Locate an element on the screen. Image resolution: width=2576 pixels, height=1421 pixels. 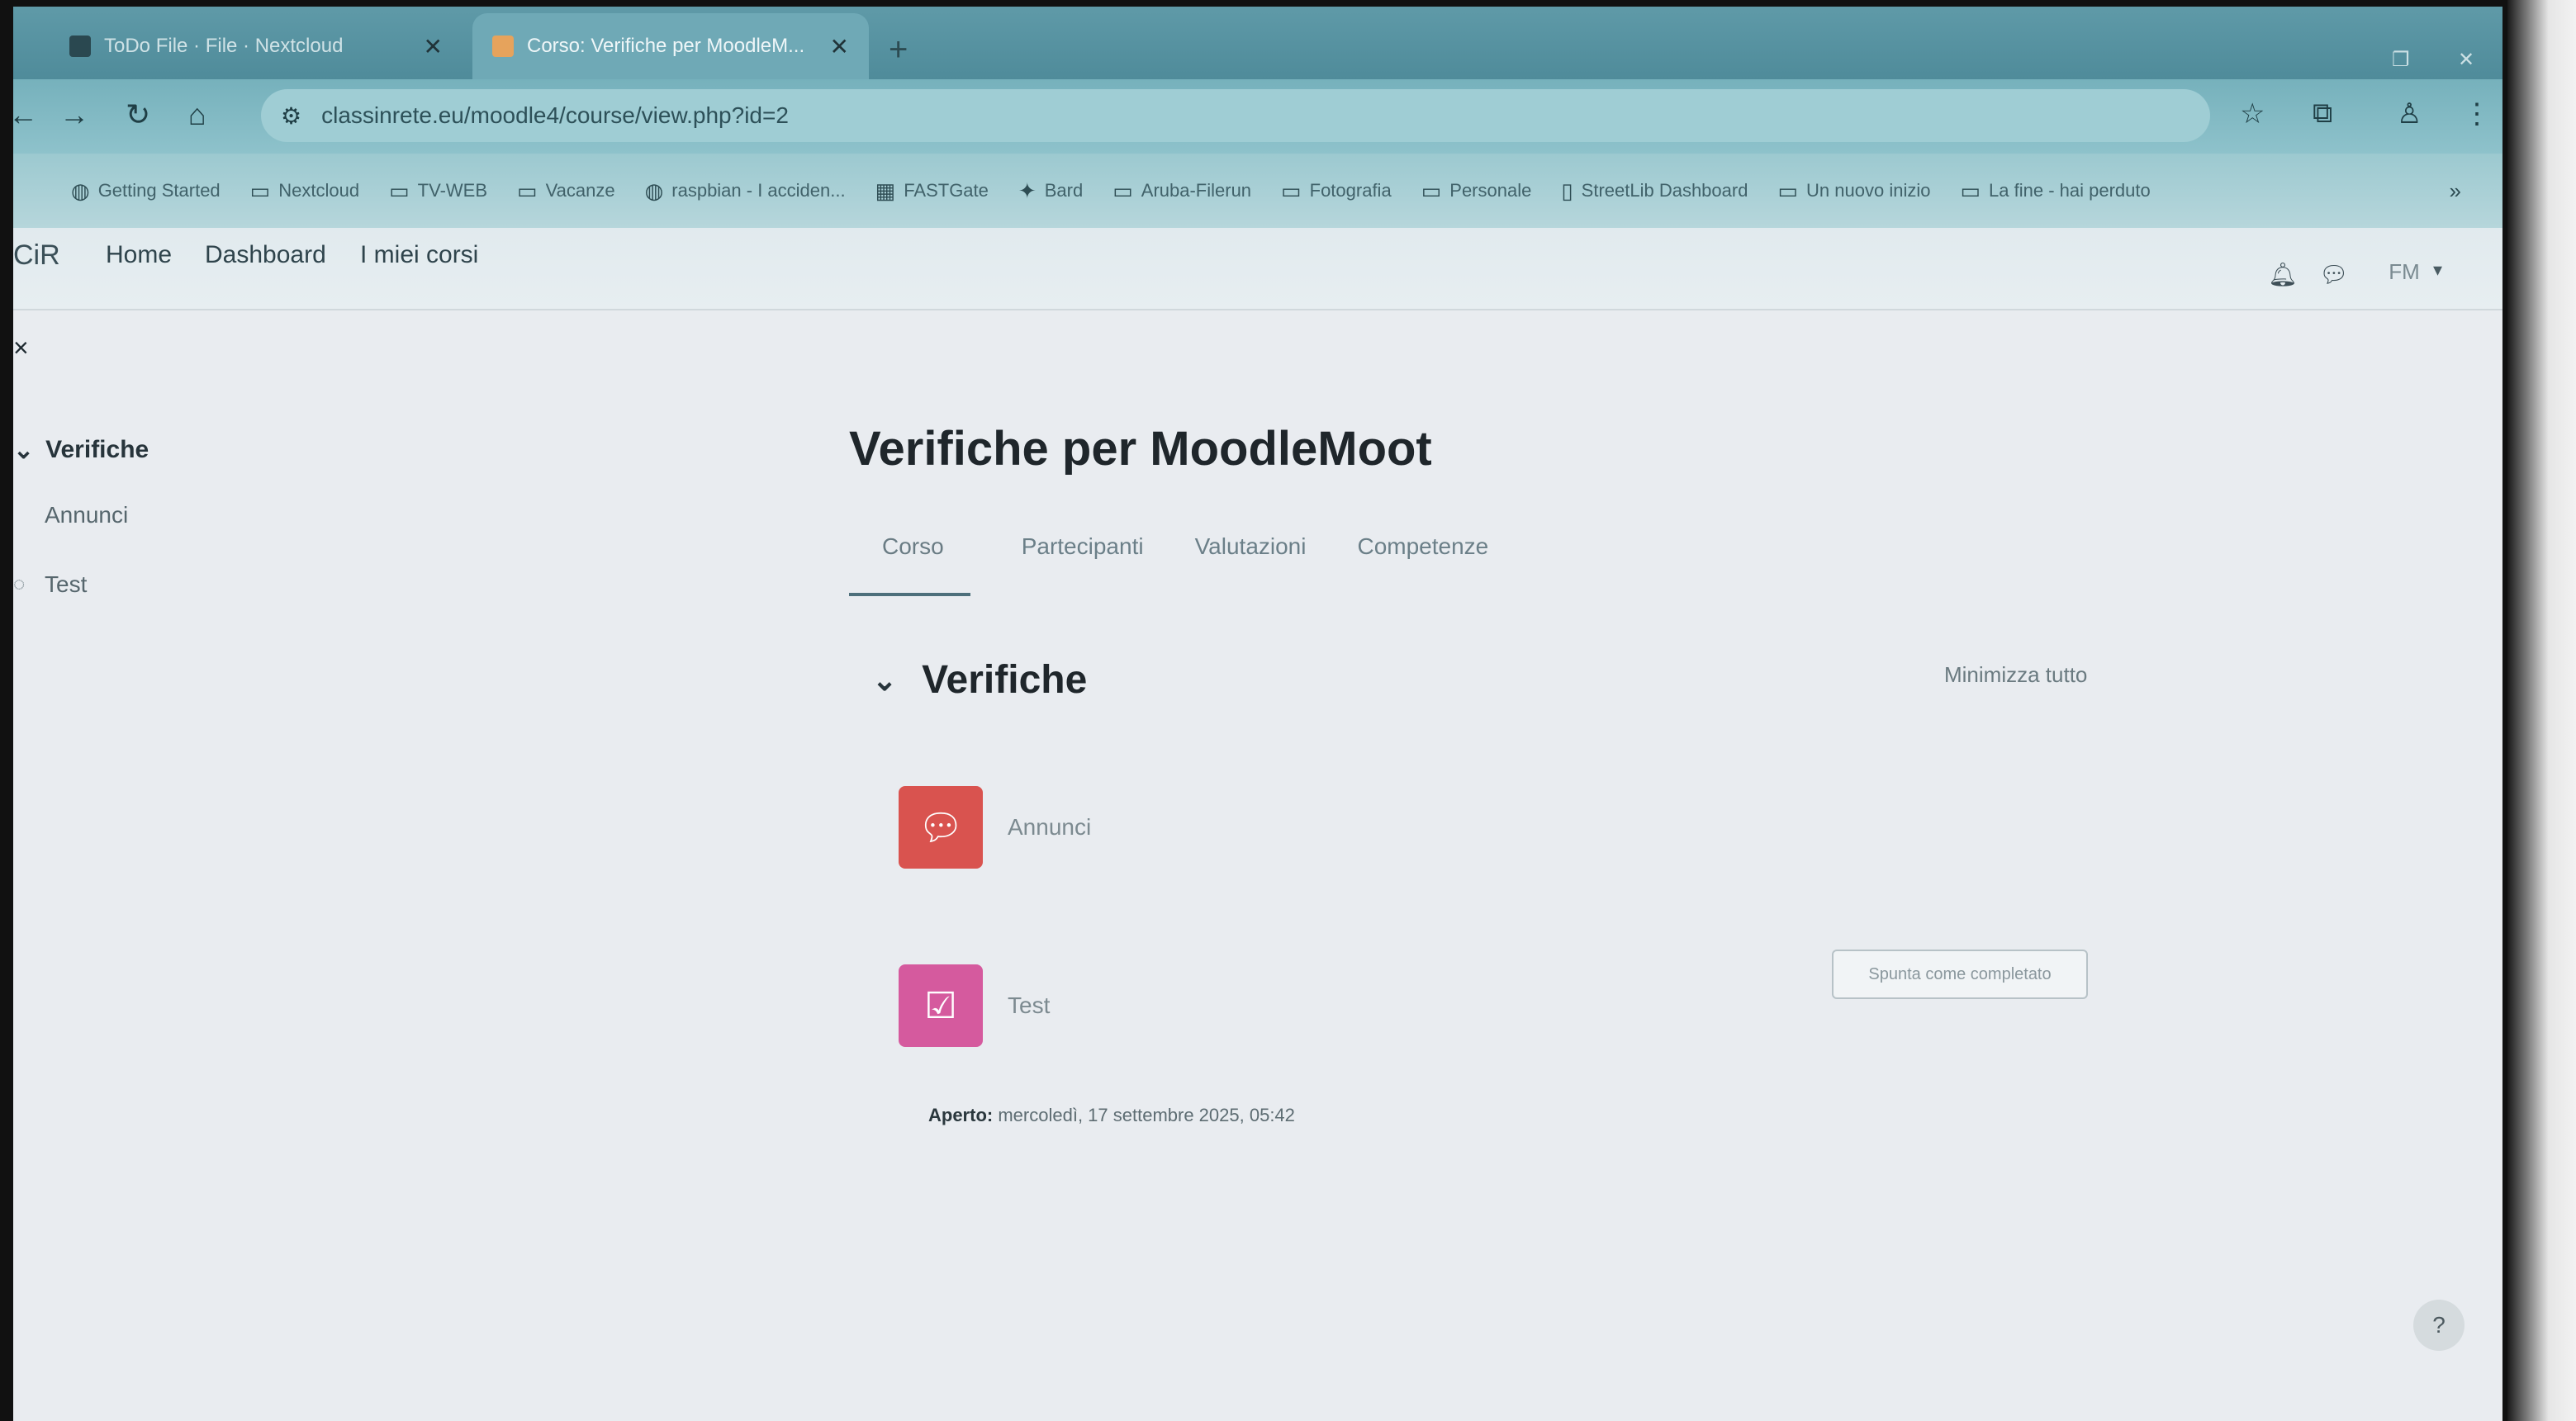
nextcloud-favicon-icon is located at coordinates (80, 46).